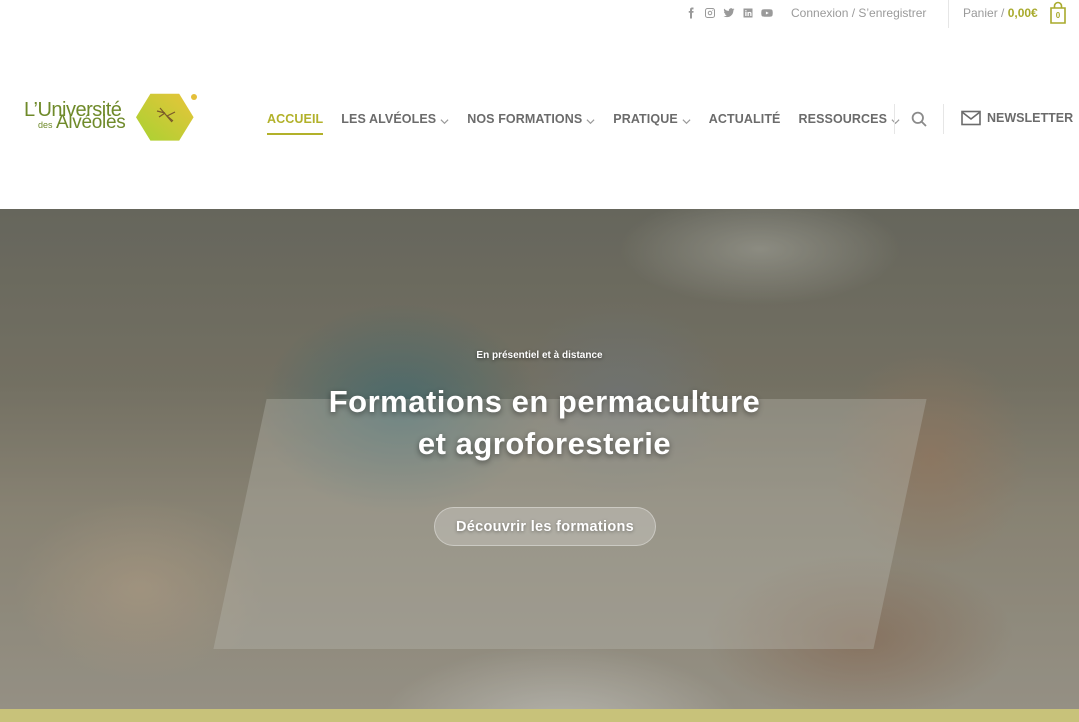 This screenshot has height=722, width=1079. Describe the element at coordinates (539, 355) in the screenshot. I see `hero-kicker: En présentiel et à distance` at that location.